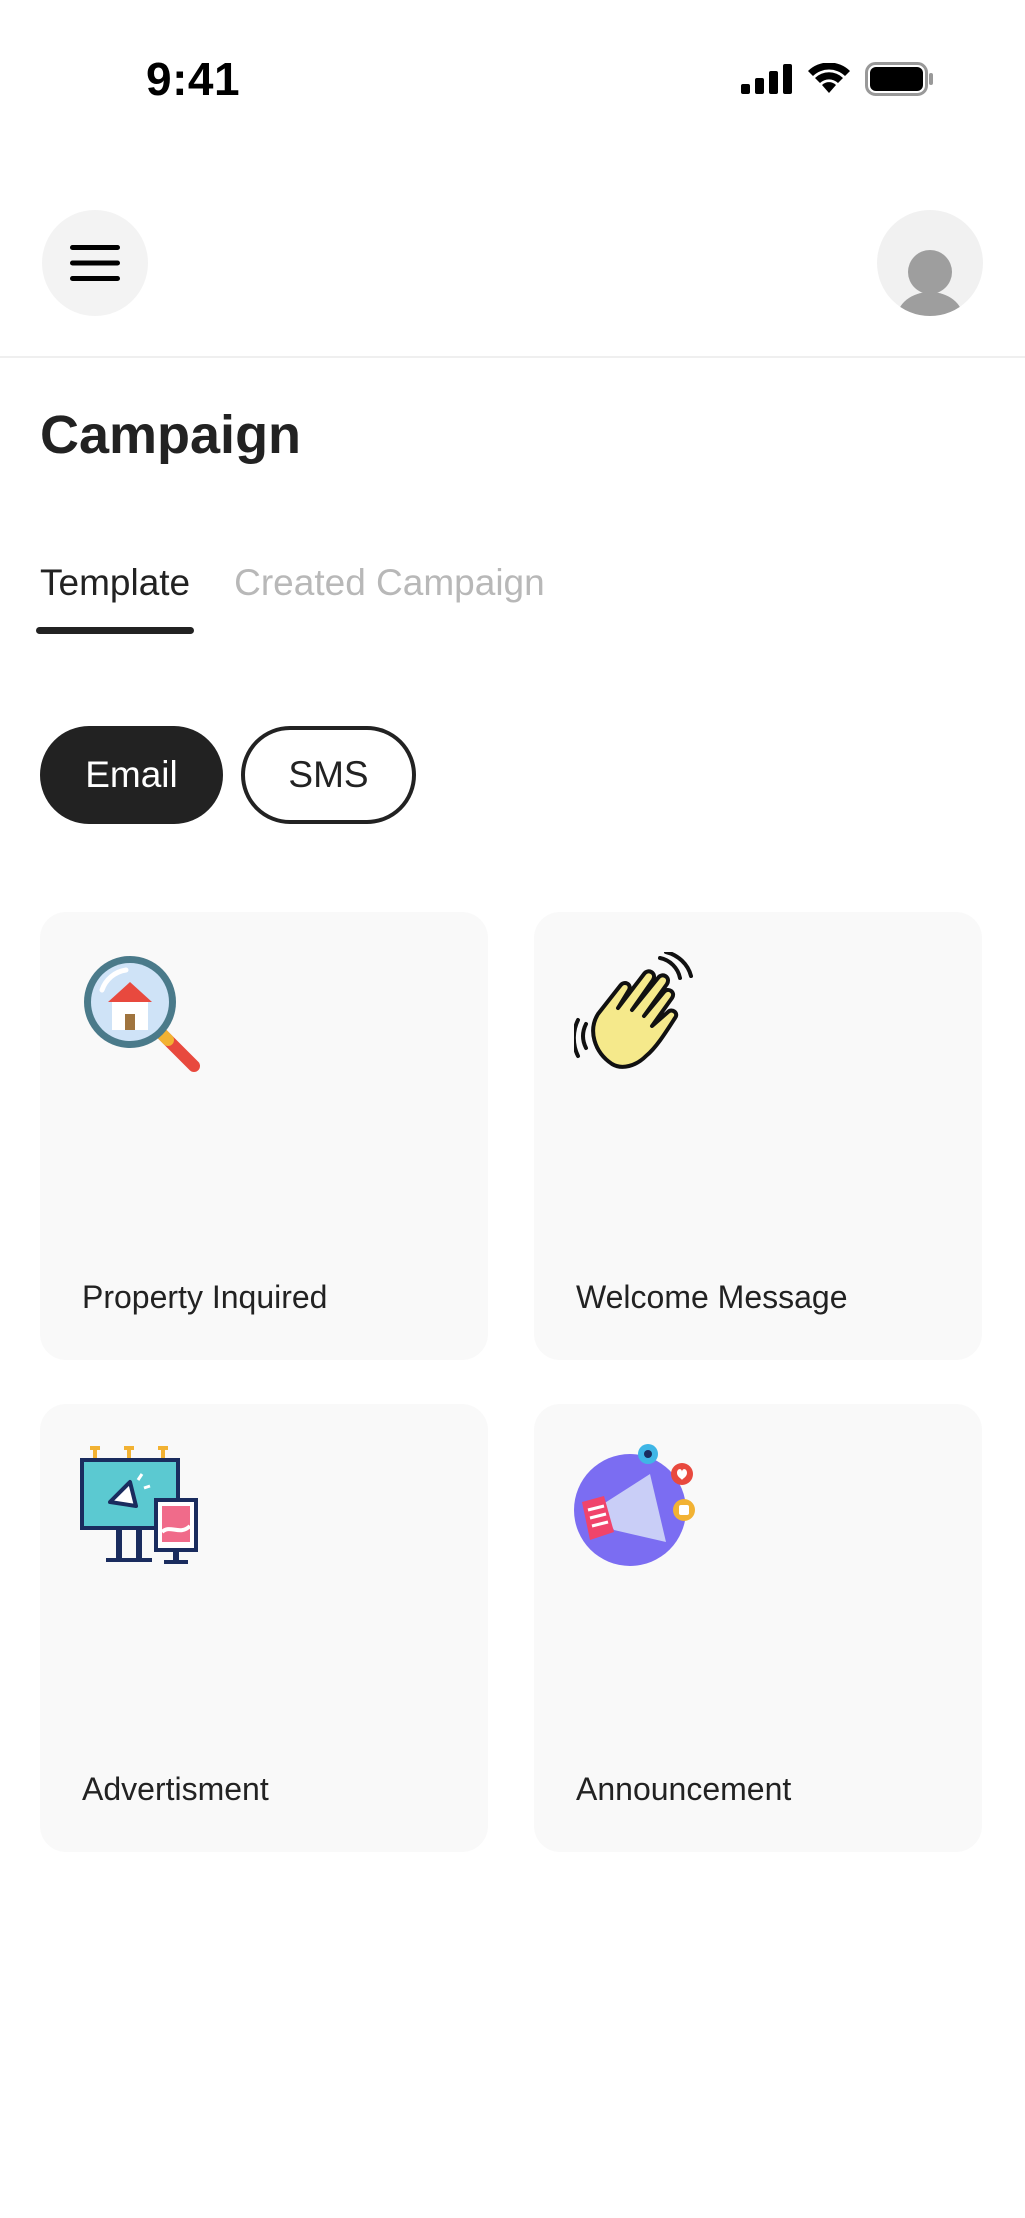 The height and width of the screenshot is (2218, 1025). I want to click on template-card-label: Advertisment, so click(175, 1789).